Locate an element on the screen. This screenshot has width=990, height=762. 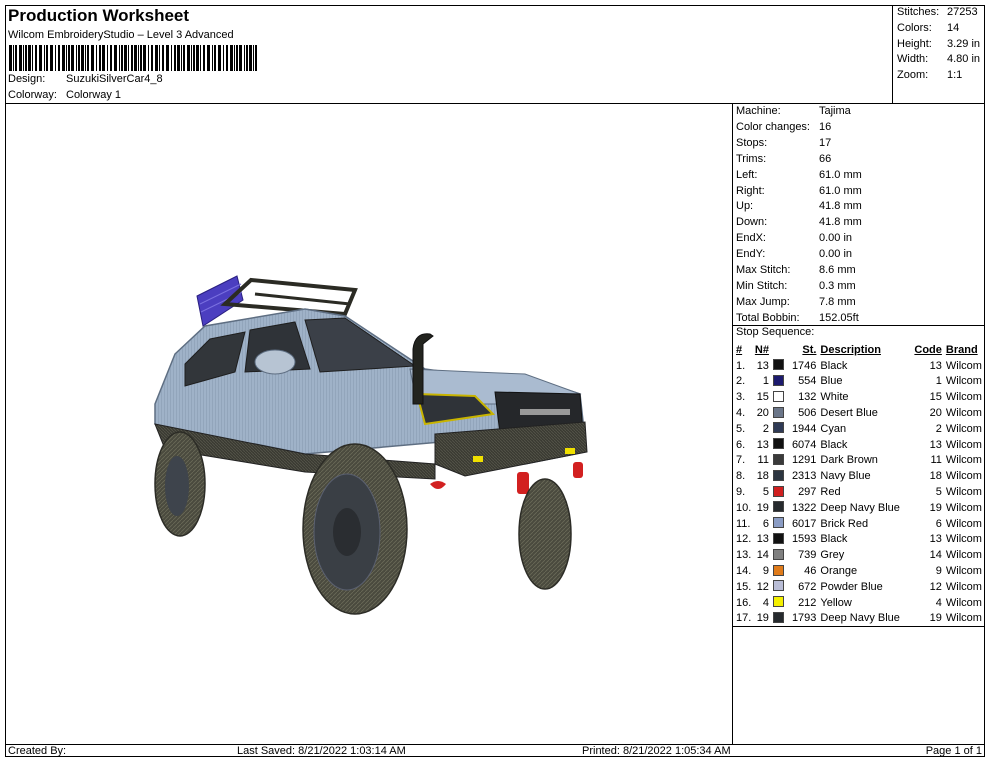
spec-row: Machine: Tajima is located at coordinates (793, 111).